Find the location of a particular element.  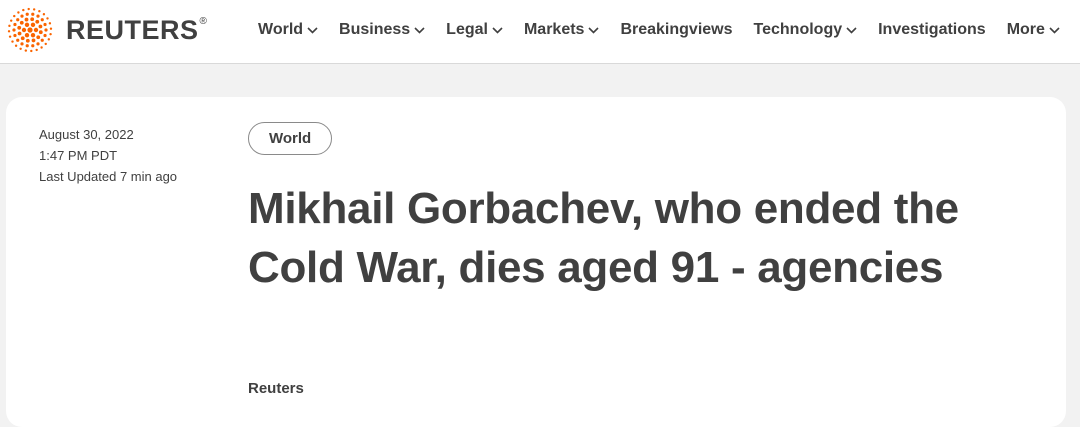

nav-item-technology: Technology is located at coordinates (806, 30).